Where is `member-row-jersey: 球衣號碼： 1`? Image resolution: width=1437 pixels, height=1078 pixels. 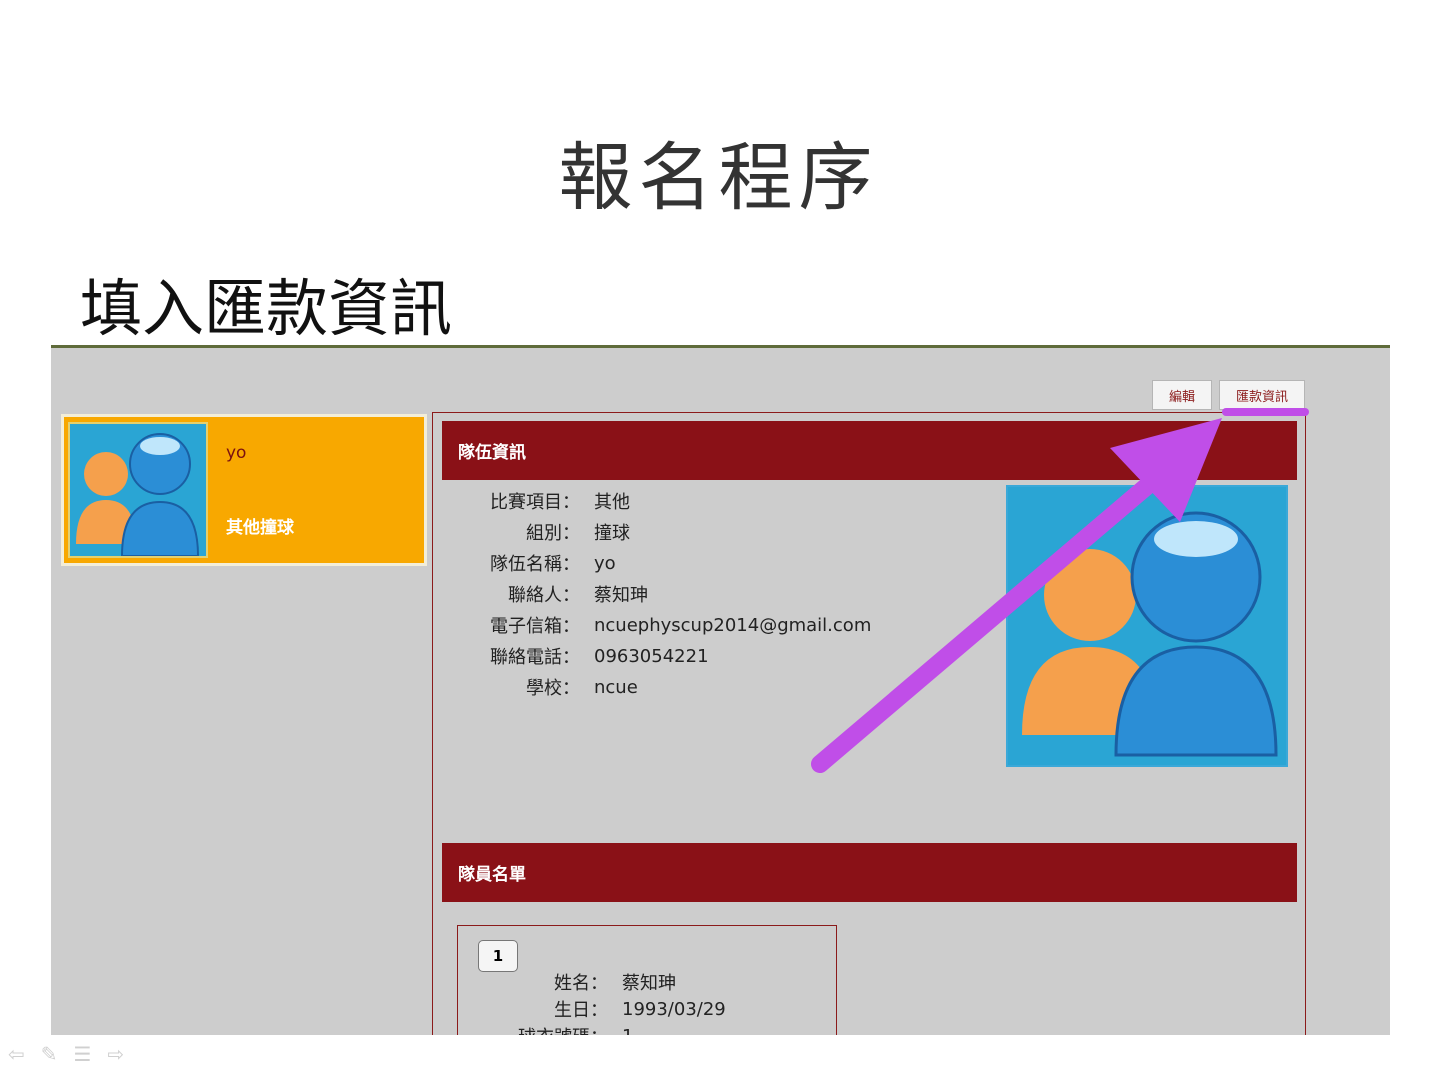 member-row-jersey: 球衣號碼： 1 is located at coordinates (545, 1029).